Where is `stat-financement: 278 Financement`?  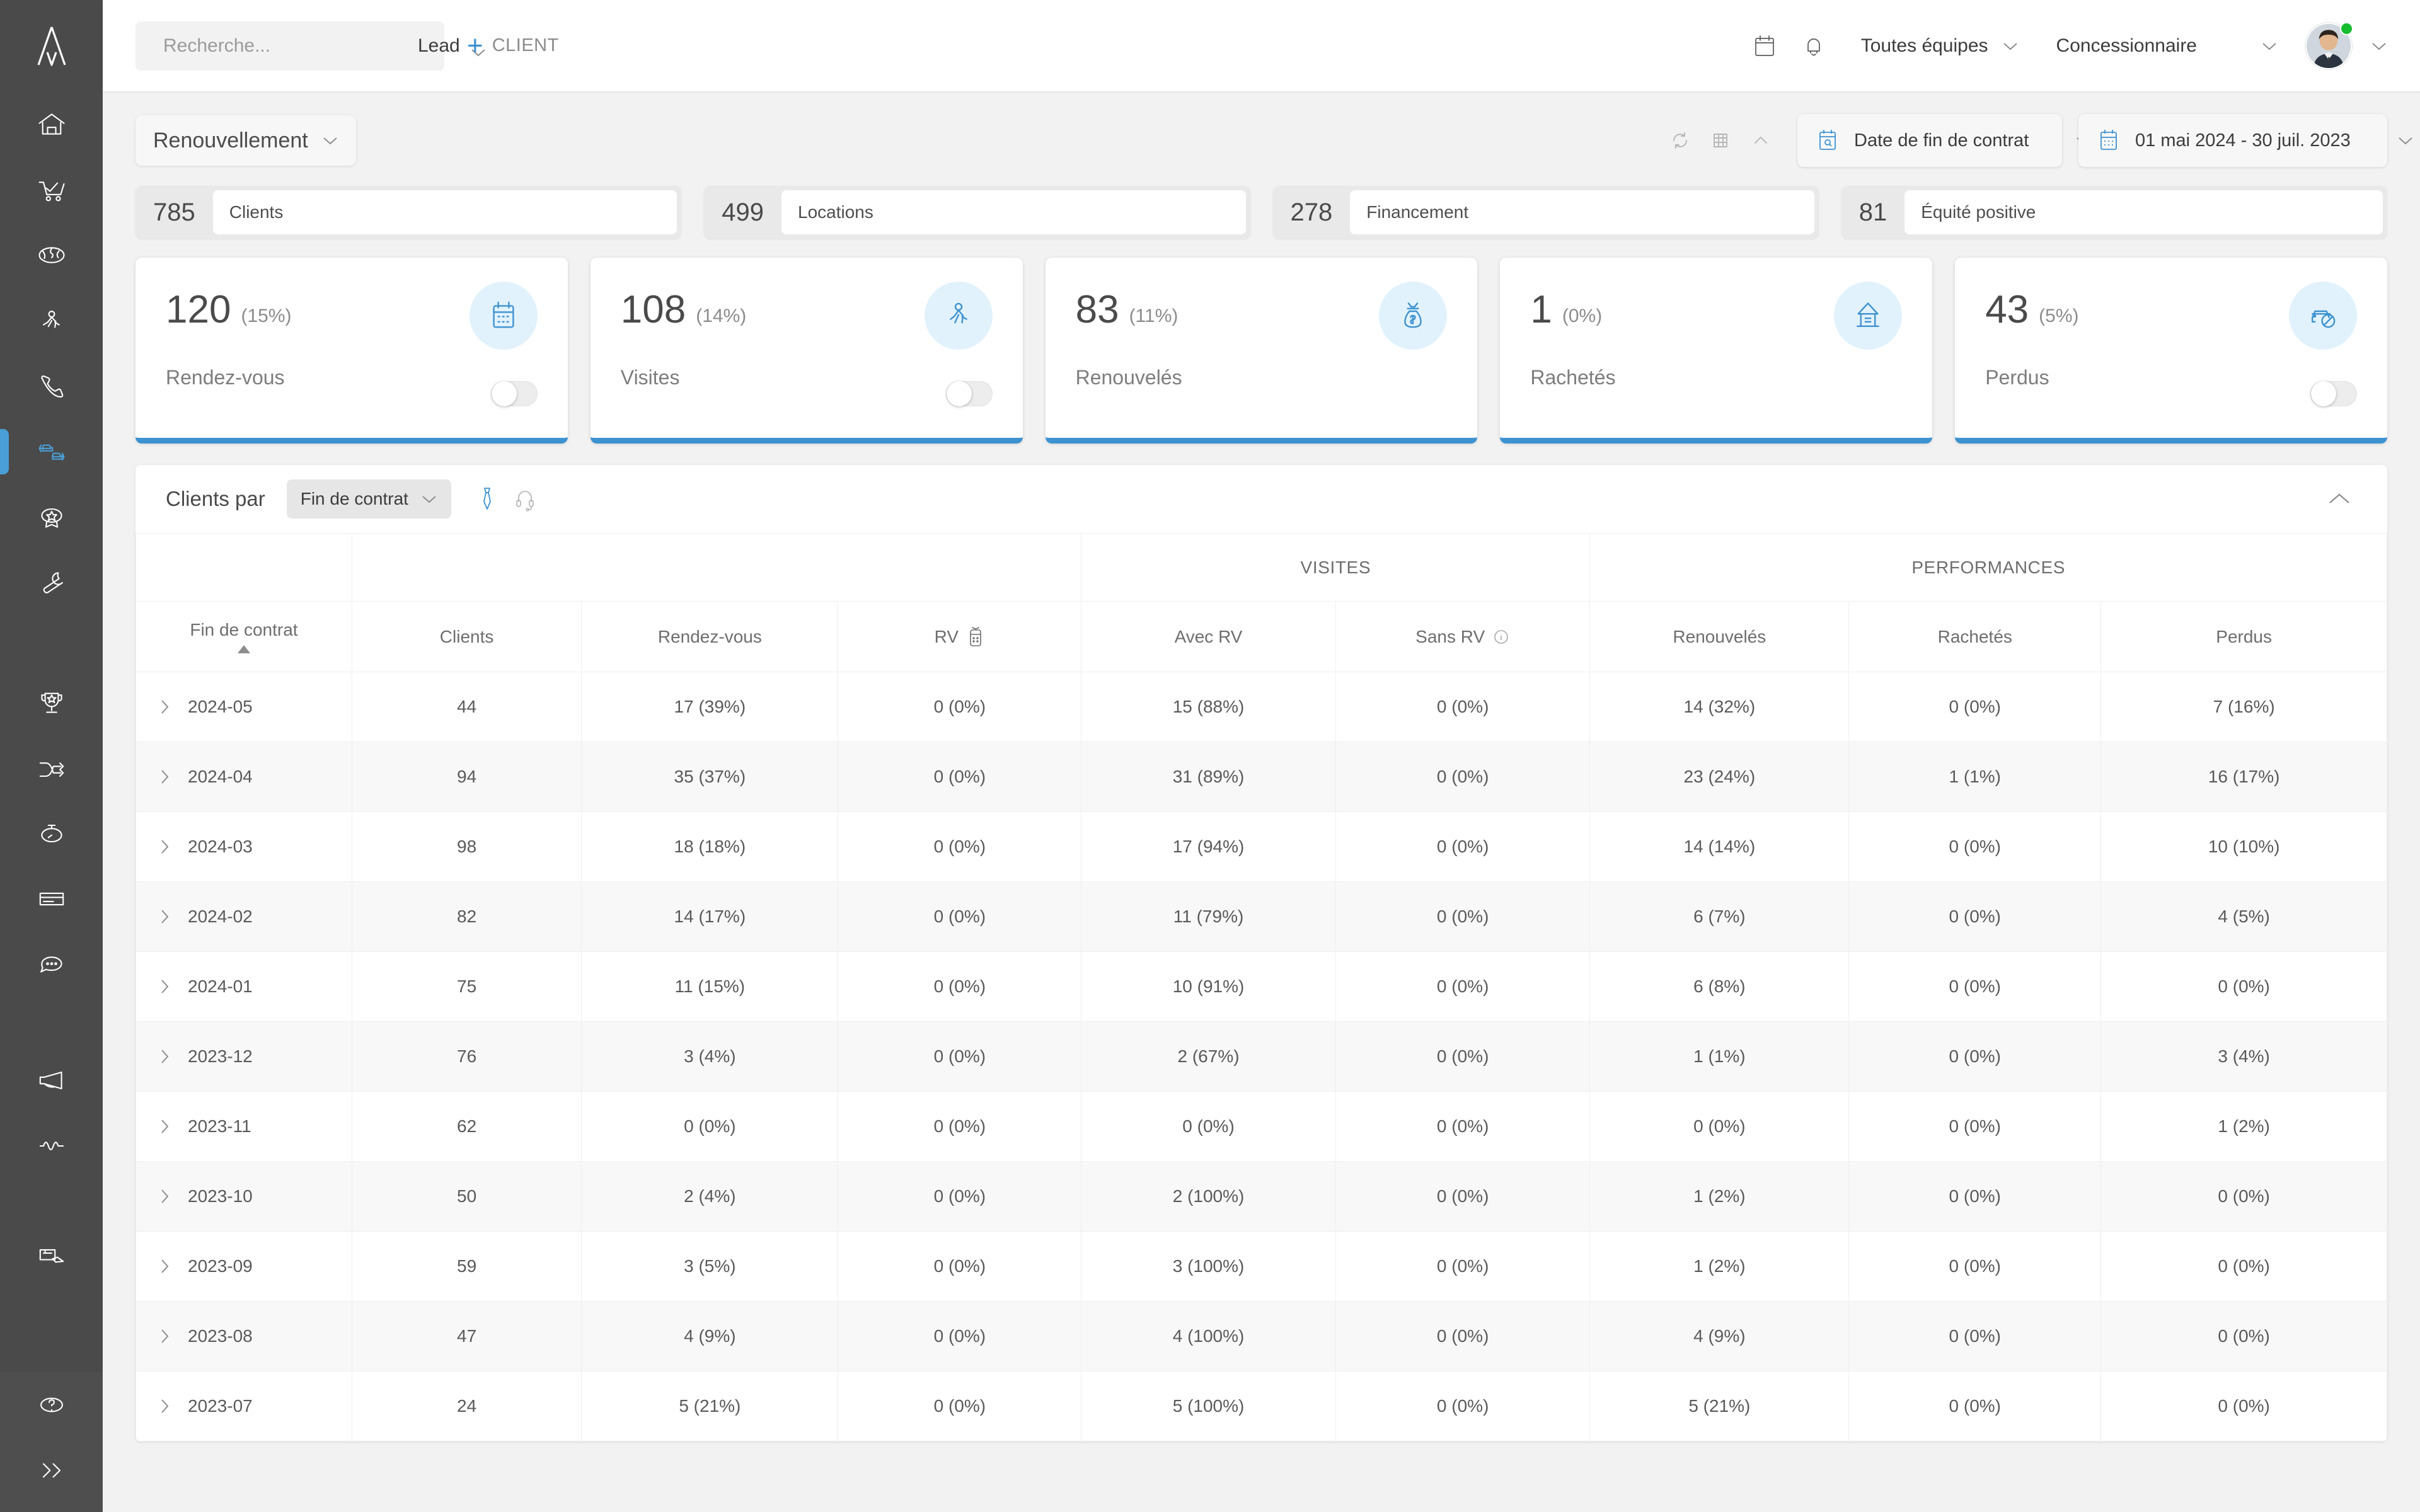
stat-financement: 278 Financement is located at coordinates (1546, 212).